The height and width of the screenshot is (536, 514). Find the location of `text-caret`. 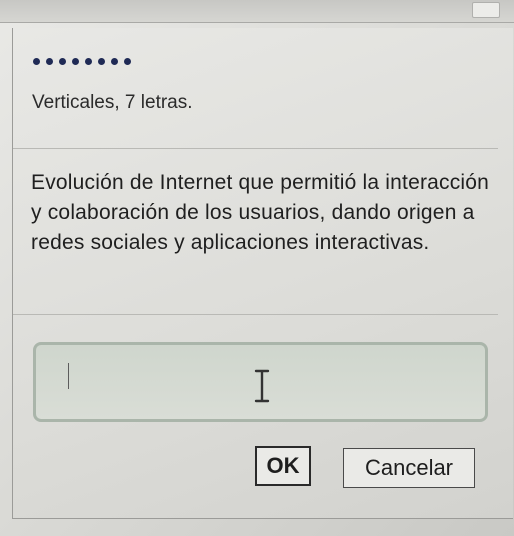

text-caret is located at coordinates (68, 376).